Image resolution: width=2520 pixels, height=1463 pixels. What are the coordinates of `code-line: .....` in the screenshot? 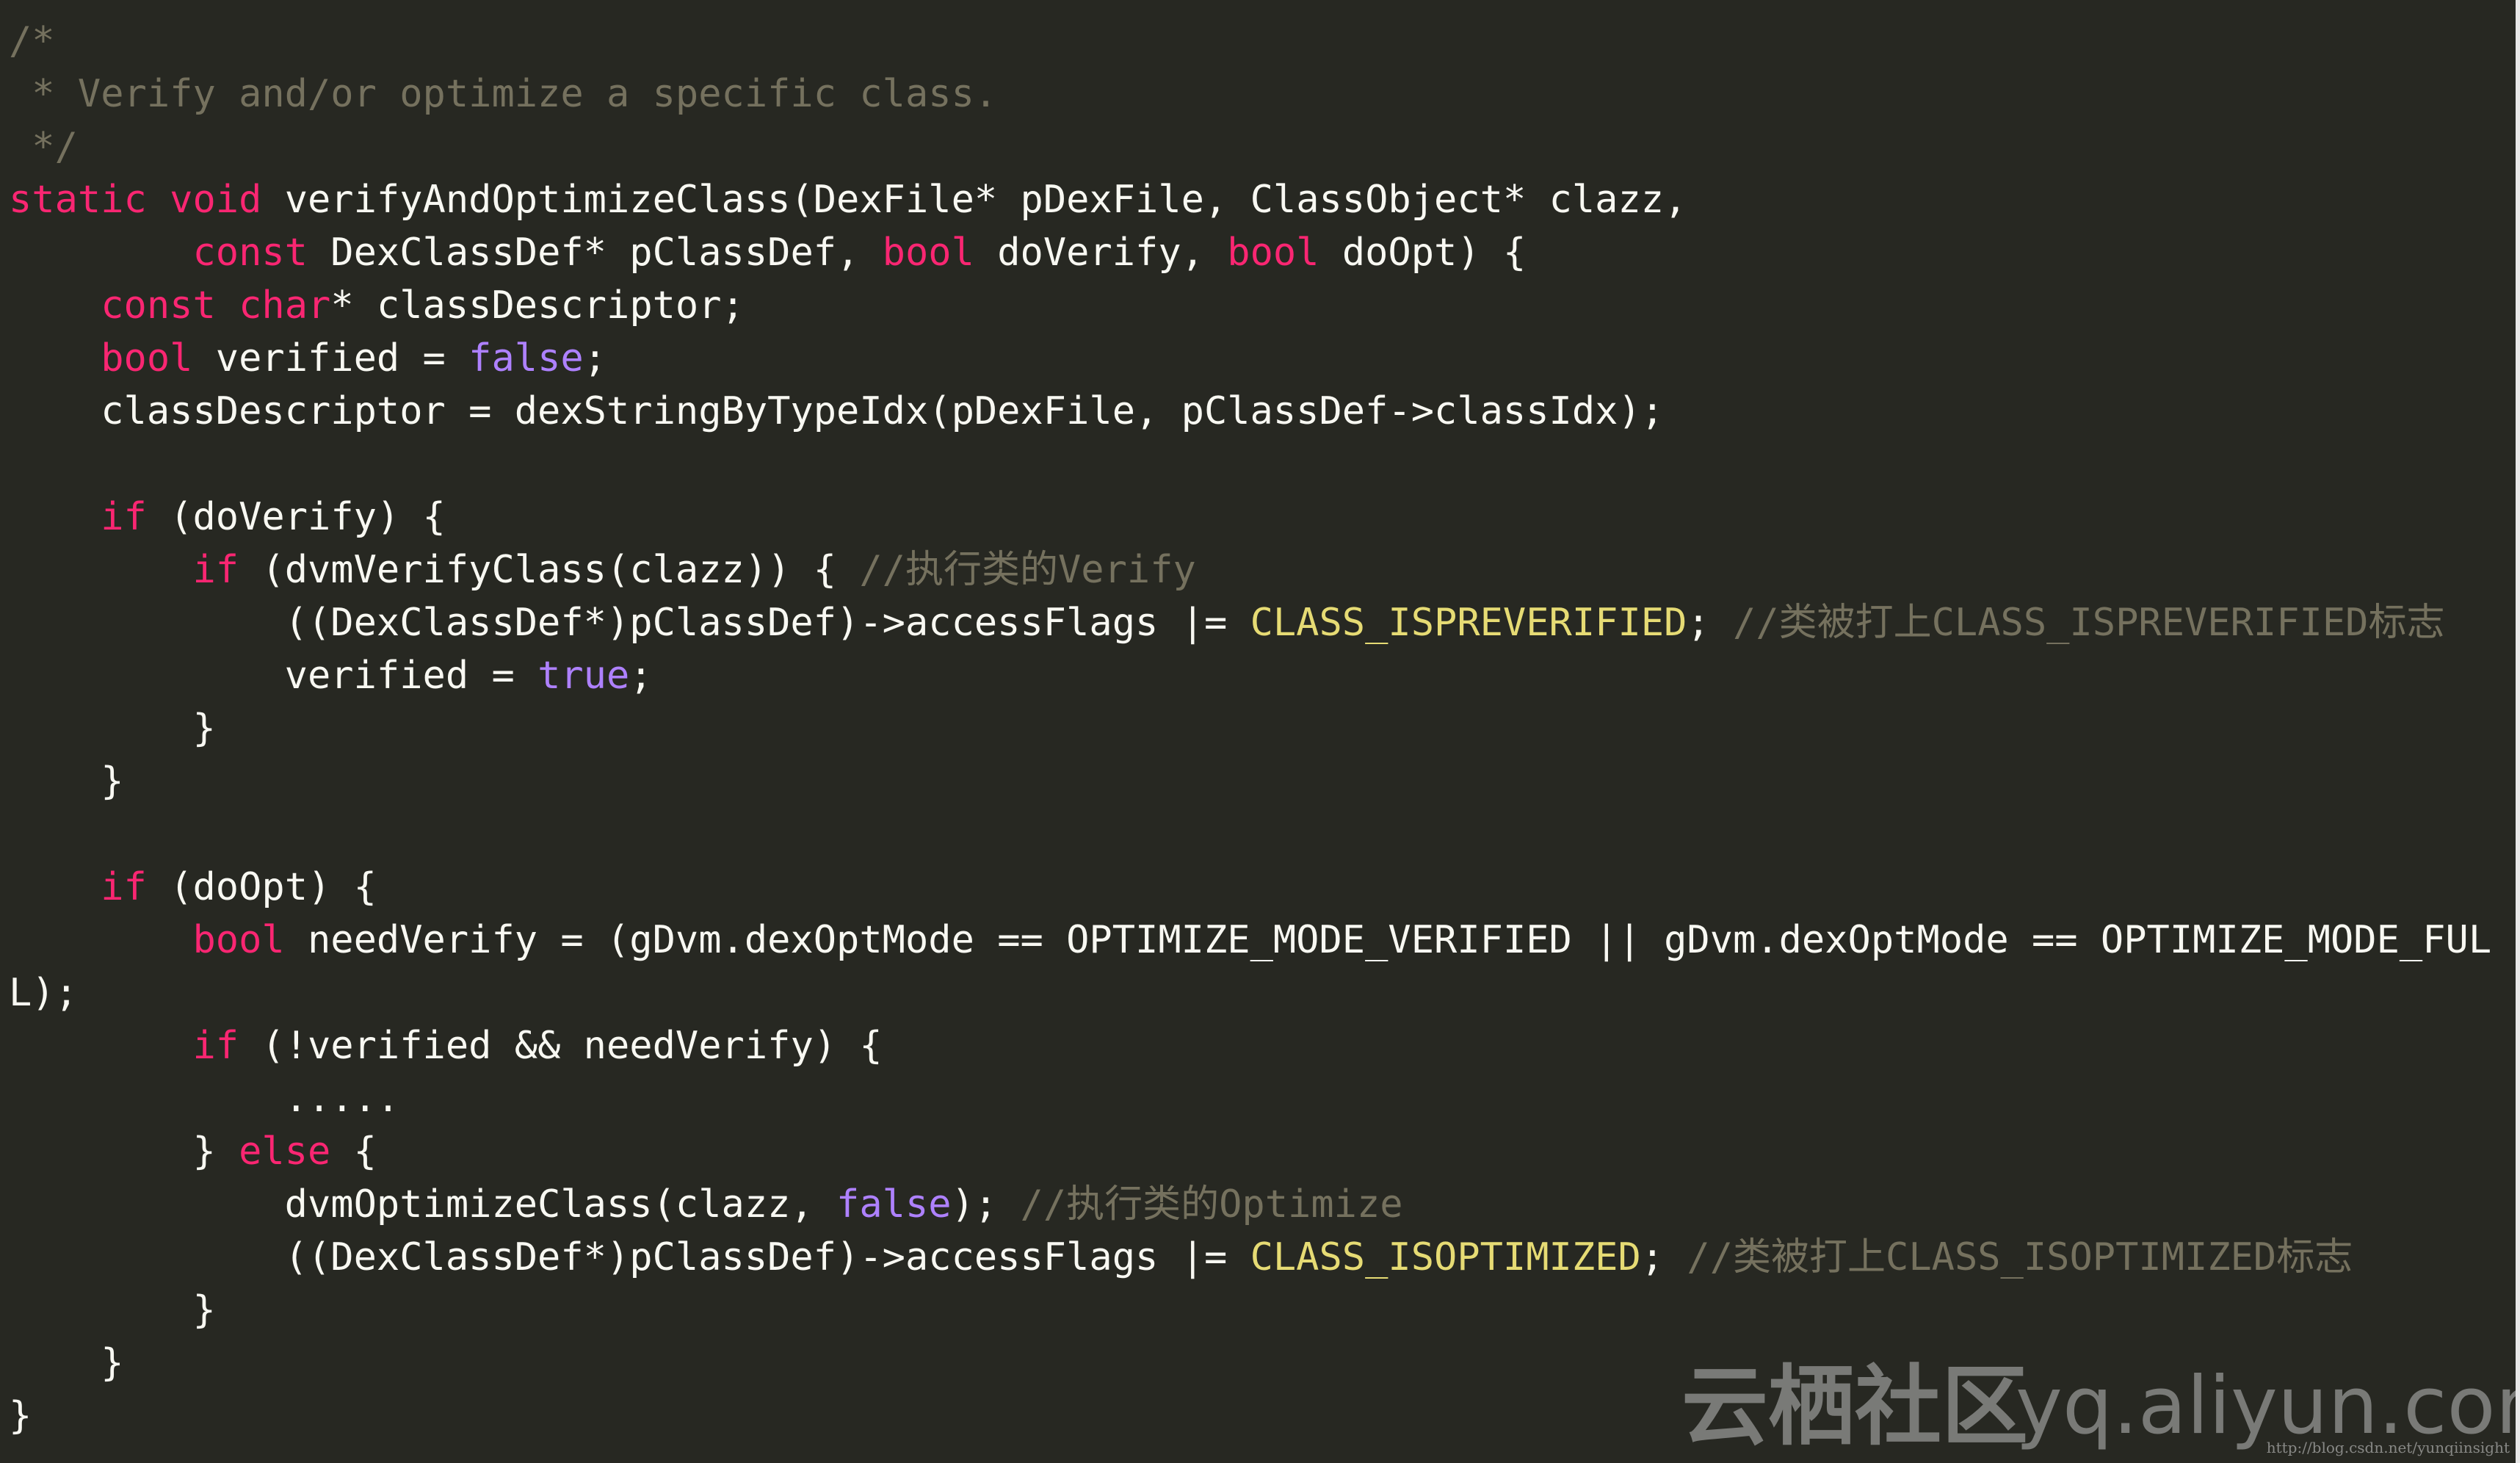 It's located at (1250, 1098).